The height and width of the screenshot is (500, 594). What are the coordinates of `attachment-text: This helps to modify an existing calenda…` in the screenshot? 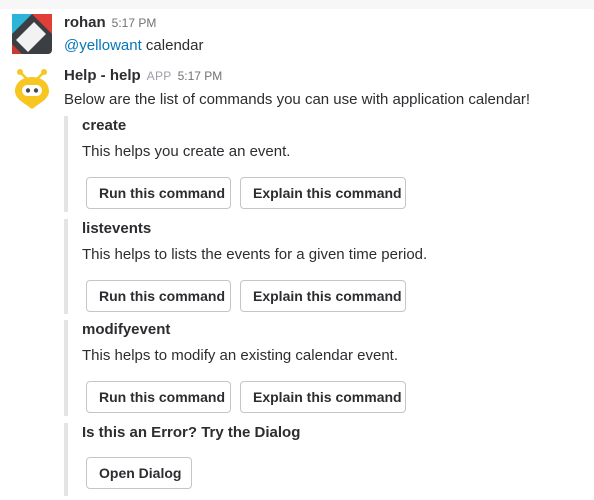 It's located at (240, 355).